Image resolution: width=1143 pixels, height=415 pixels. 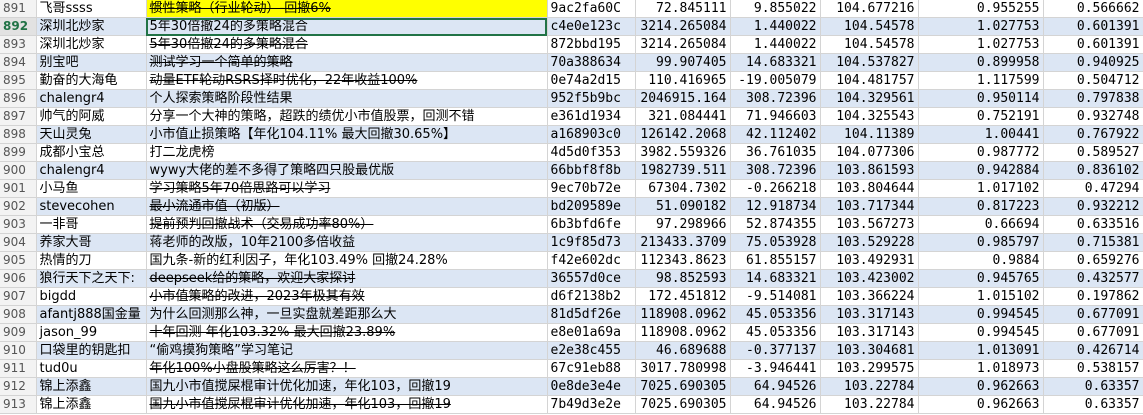 What do you see at coordinates (981, 224) in the screenshot?
I see `cell-value-4: 0.66694` at bounding box center [981, 224].